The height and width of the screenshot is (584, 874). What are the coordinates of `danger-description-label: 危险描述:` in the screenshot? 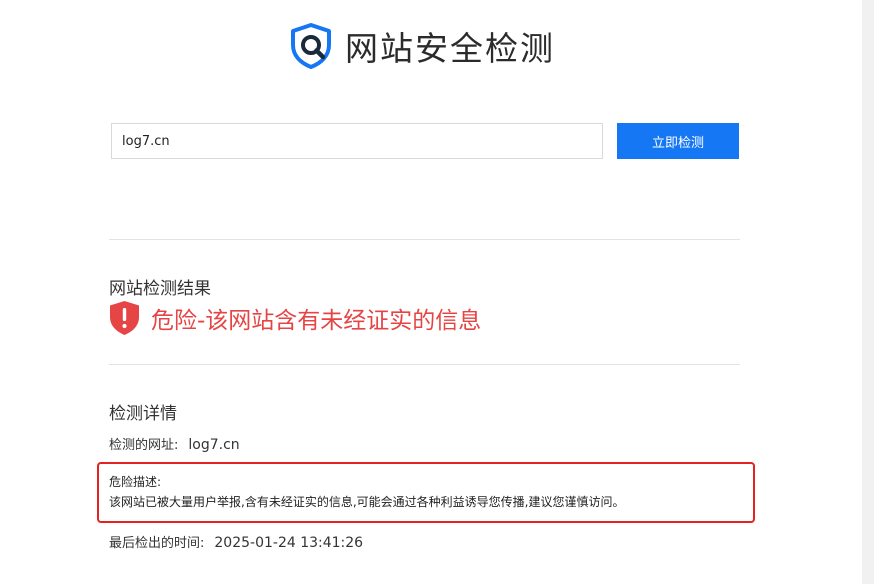 It's located at (135, 482).